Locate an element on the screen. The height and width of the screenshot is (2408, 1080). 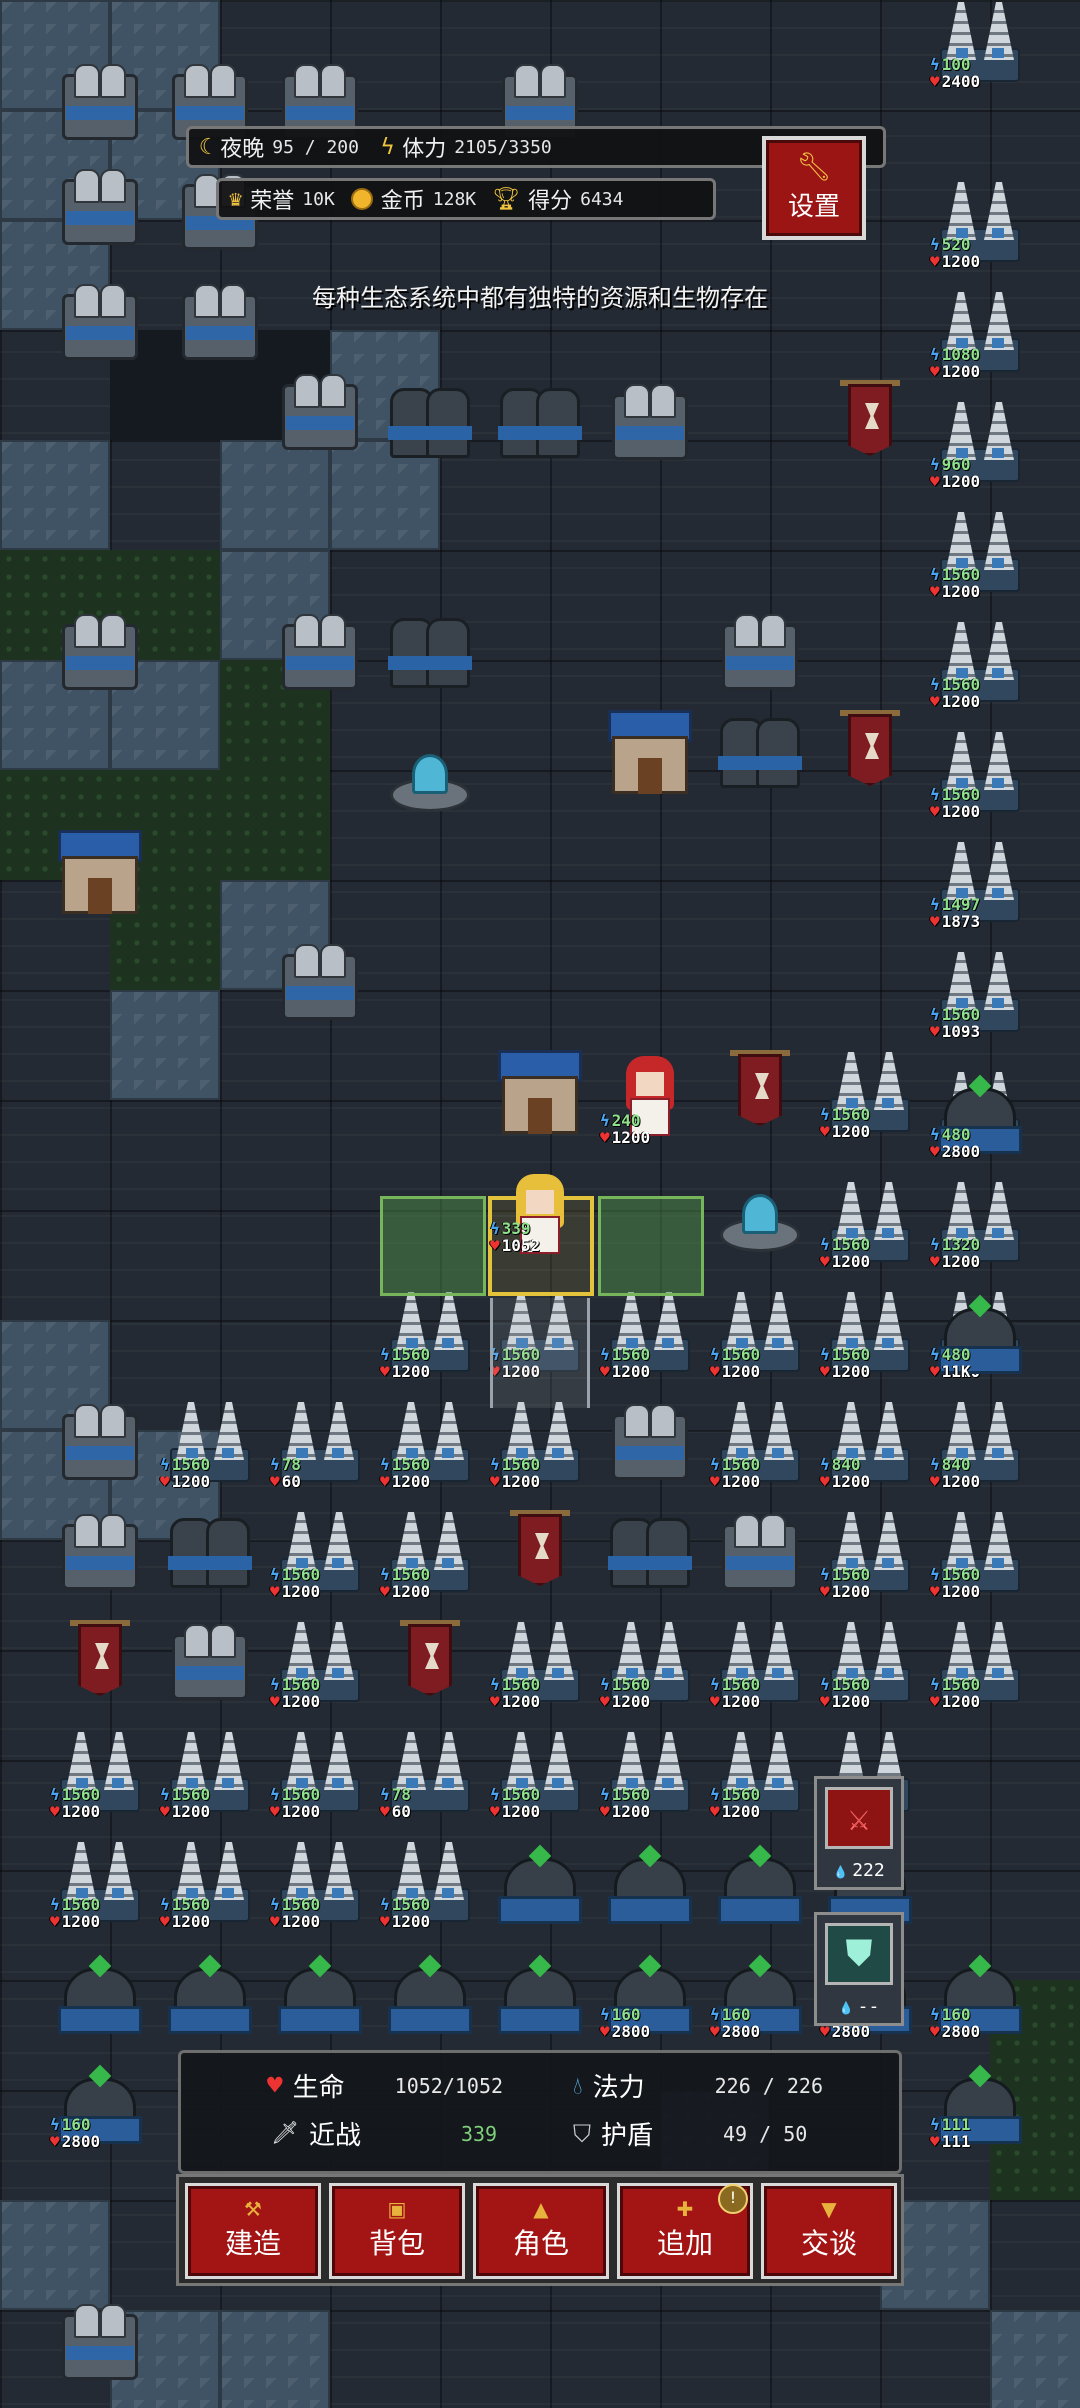
build-zone-left is located at coordinates (433, 1246).